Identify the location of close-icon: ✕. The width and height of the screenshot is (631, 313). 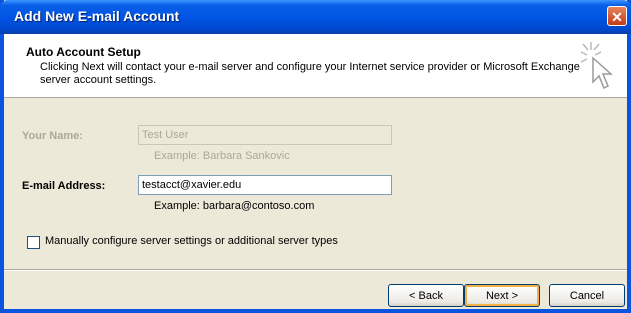
(617, 17).